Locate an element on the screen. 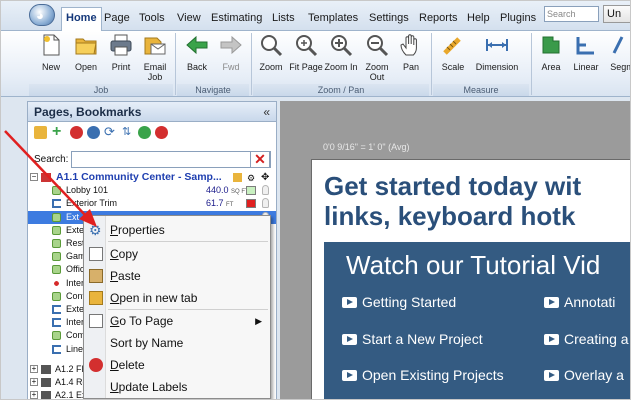 This screenshot has width=631, height=400. tree-item: Lobby 101 440.0 SQ FT is located at coordinates (152, 190).